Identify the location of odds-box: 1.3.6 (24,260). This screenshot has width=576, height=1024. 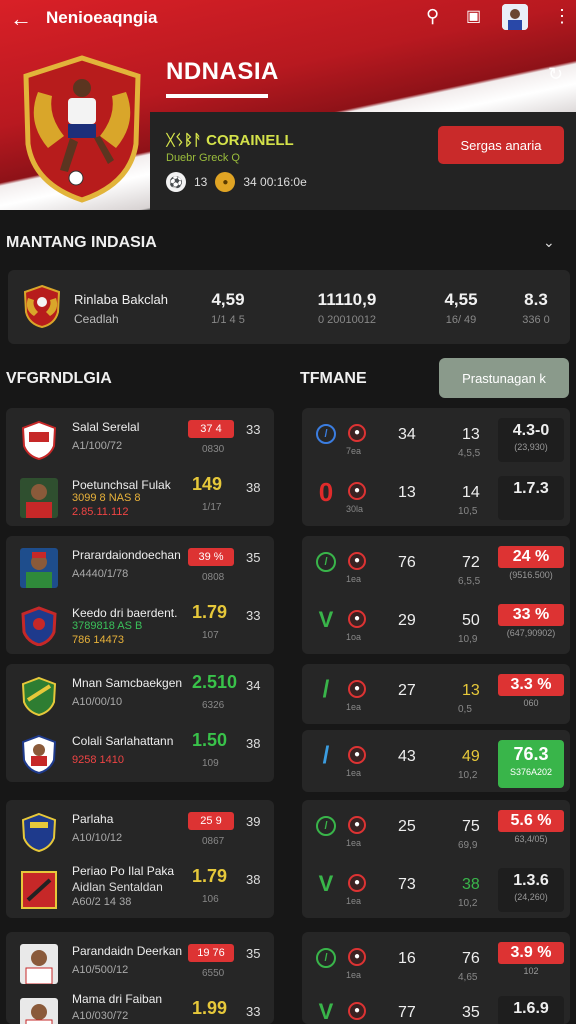
(531, 890).